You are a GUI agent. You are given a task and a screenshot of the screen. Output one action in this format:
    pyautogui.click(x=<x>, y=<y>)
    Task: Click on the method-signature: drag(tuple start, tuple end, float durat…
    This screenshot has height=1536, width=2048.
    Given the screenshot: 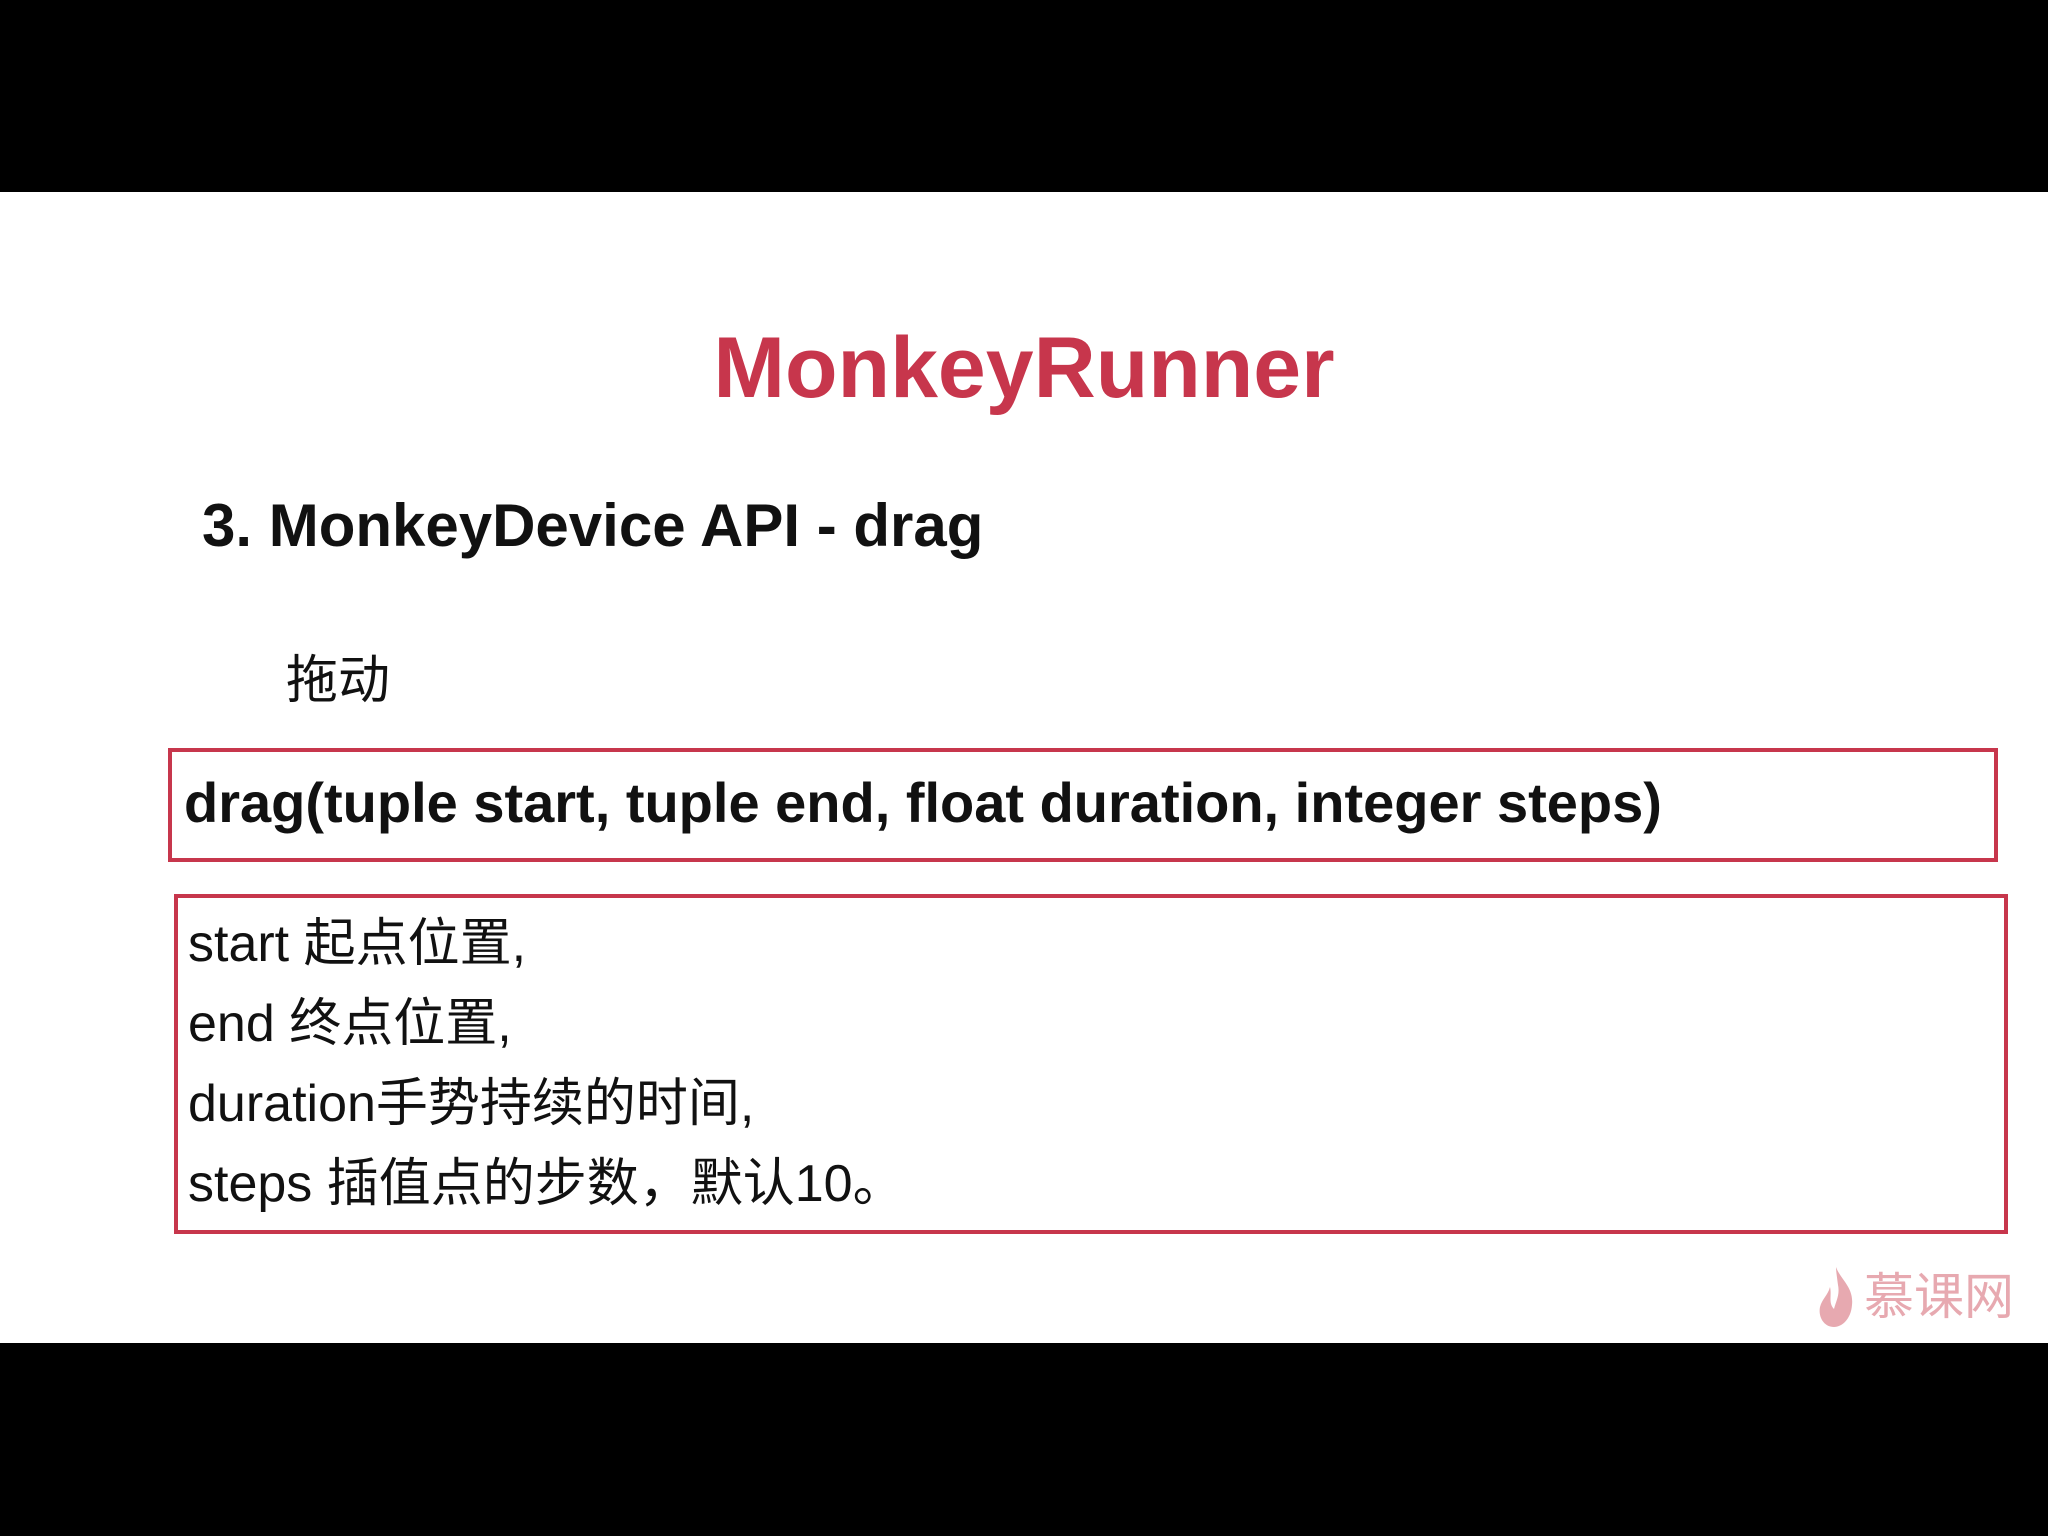 What is the action you would take?
    pyautogui.click(x=923, y=802)
    